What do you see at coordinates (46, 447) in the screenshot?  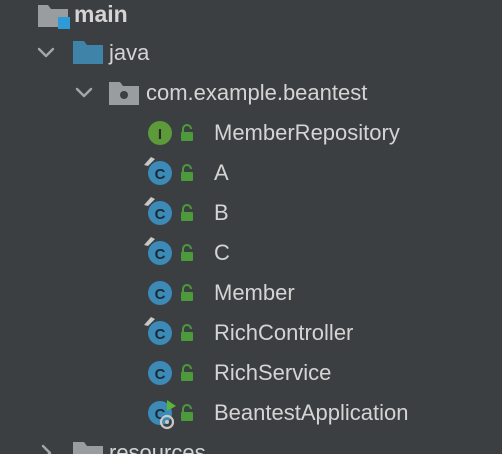 I see `chevron-right-icon` at bounding box center [46, 447].